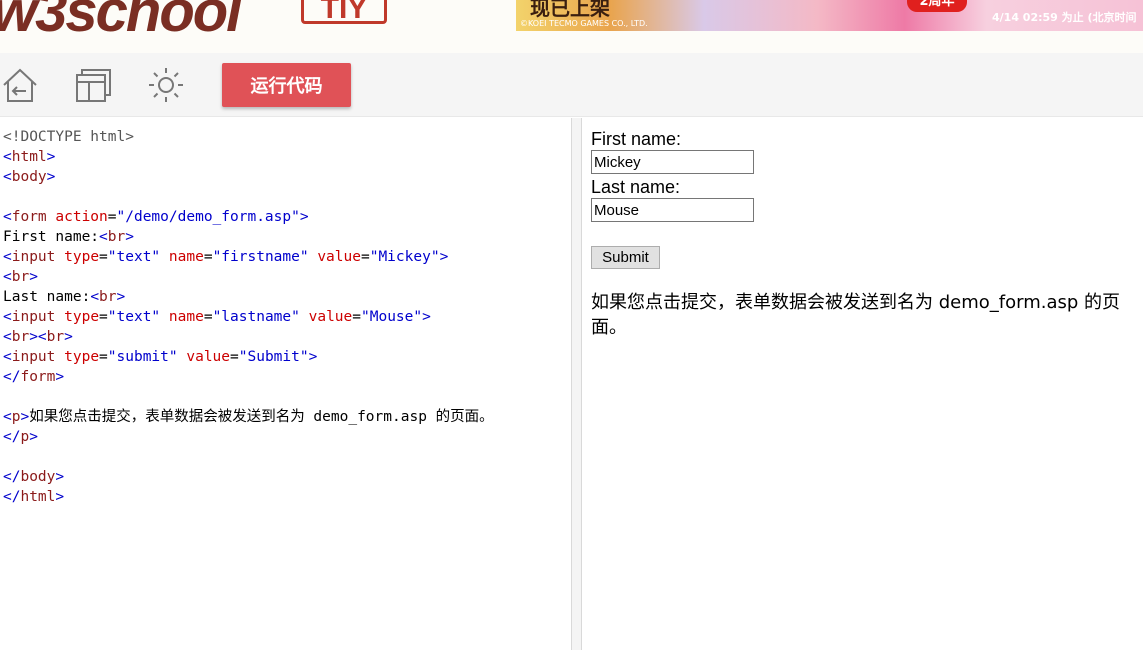 The image size is (1143, 650). Describe the element at coordinates (93, 85) in the screenshot. I see `layout-icon` at that location.